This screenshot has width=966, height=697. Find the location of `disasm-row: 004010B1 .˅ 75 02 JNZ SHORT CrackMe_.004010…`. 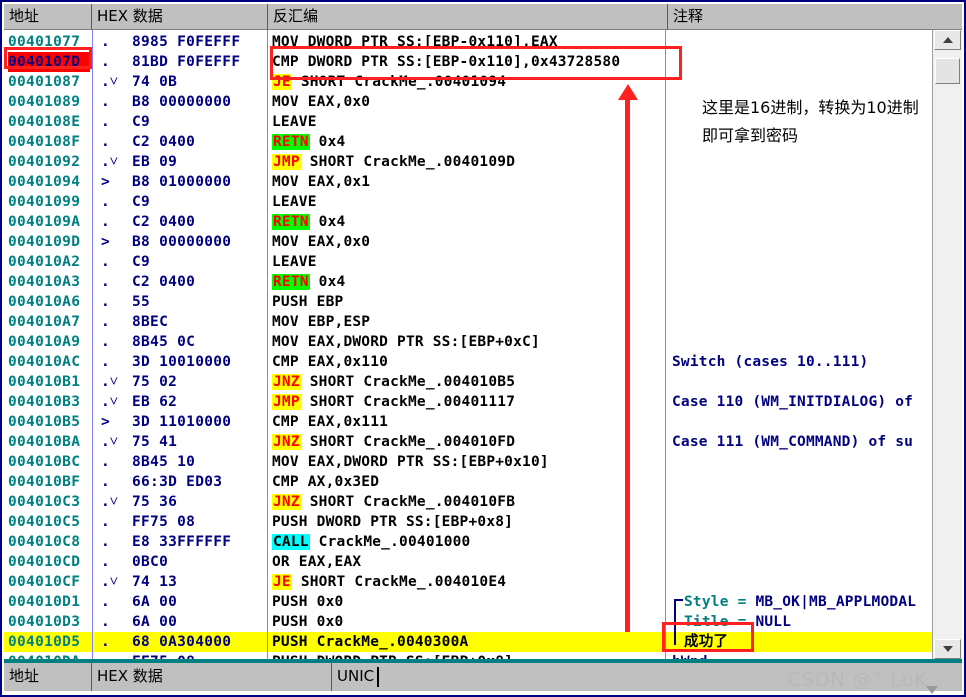

disasm-row: 004010B1 .˅ 75 02 JNZ SHORT CrackMe_.004010… is located at coordinates (469, 382).